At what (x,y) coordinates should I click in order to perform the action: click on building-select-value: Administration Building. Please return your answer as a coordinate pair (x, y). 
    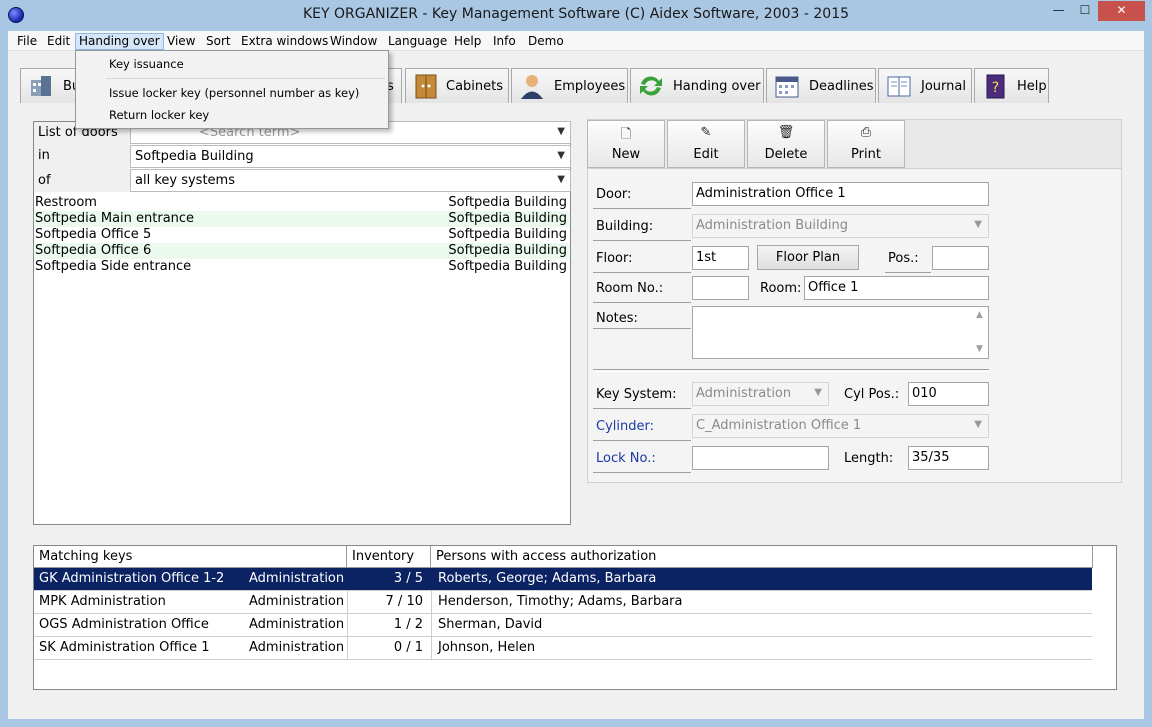
    Looking at the image, I should click on (772, 225).